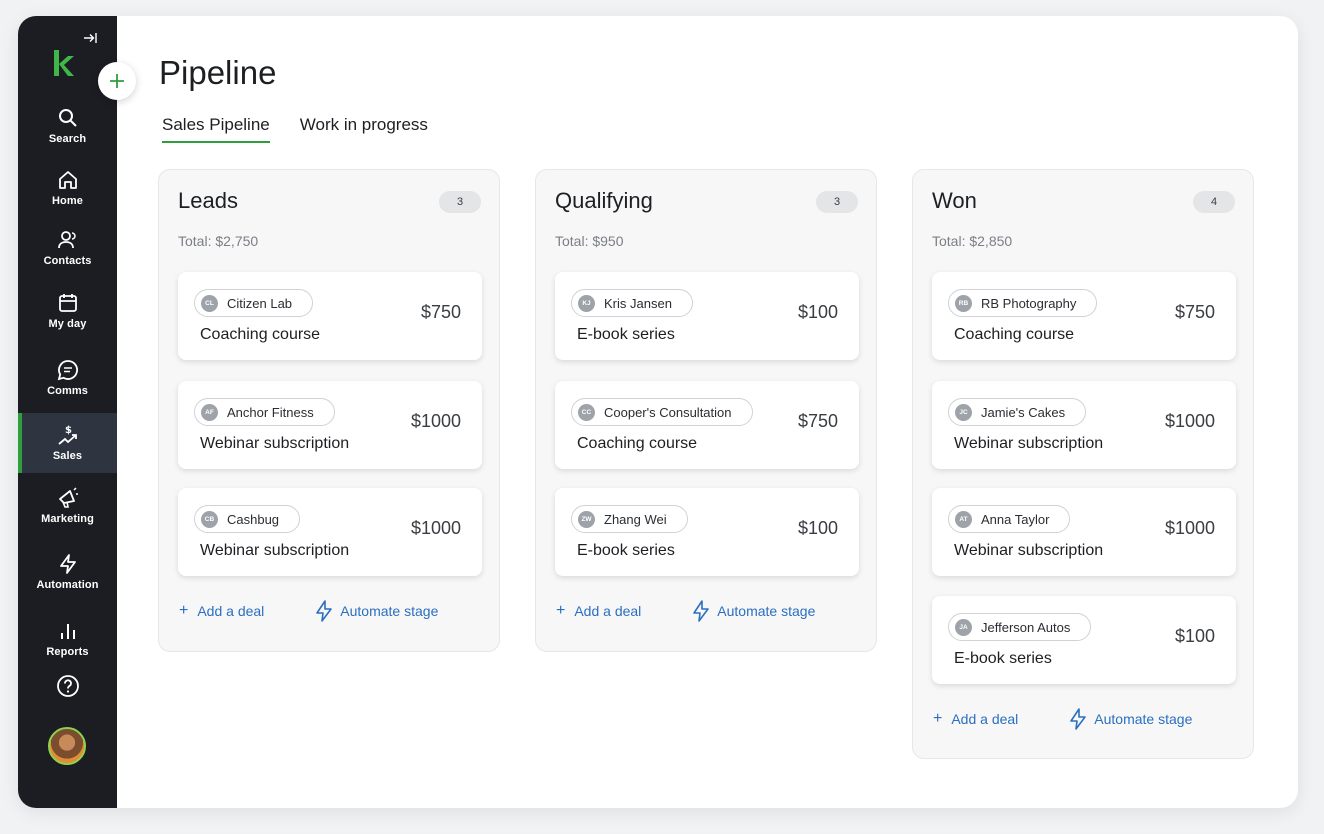 This screenshot has width=1324, height=834. What do you see at coordinates (67, 572) in the screenshot?
I see `sidebar-item-automation: Automation` at bounding box center [67, 572].